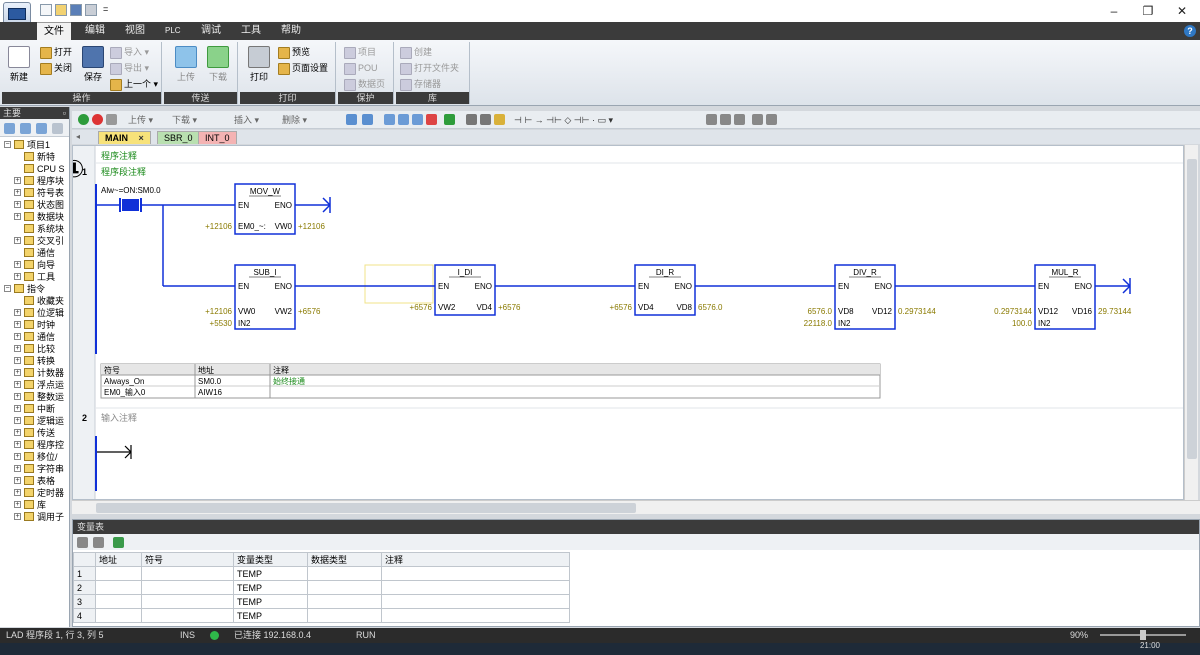 The width and height of the screenshot is (1200, 655). What do you see at coordinates (361, 68) in the screenshot?
I see `protect-pou-button: POU` at bounding box center [361, 68].